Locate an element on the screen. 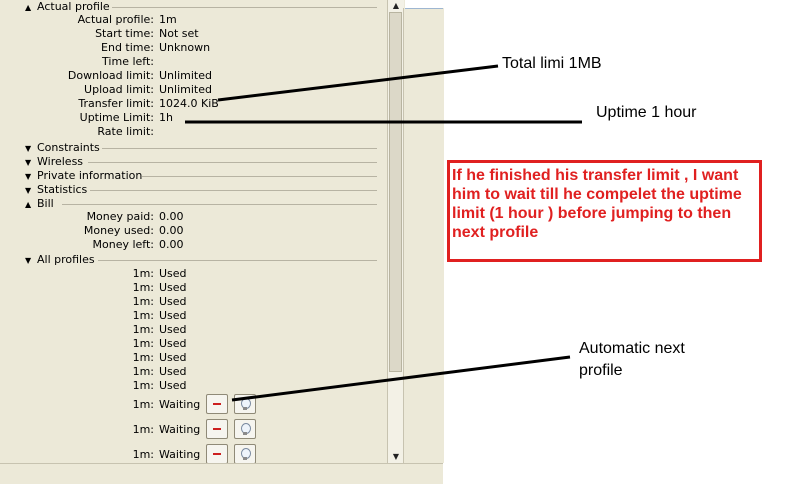 This screenshot has height=484, width=791. arrow-automatic-next is located at coordinates (401, 378).